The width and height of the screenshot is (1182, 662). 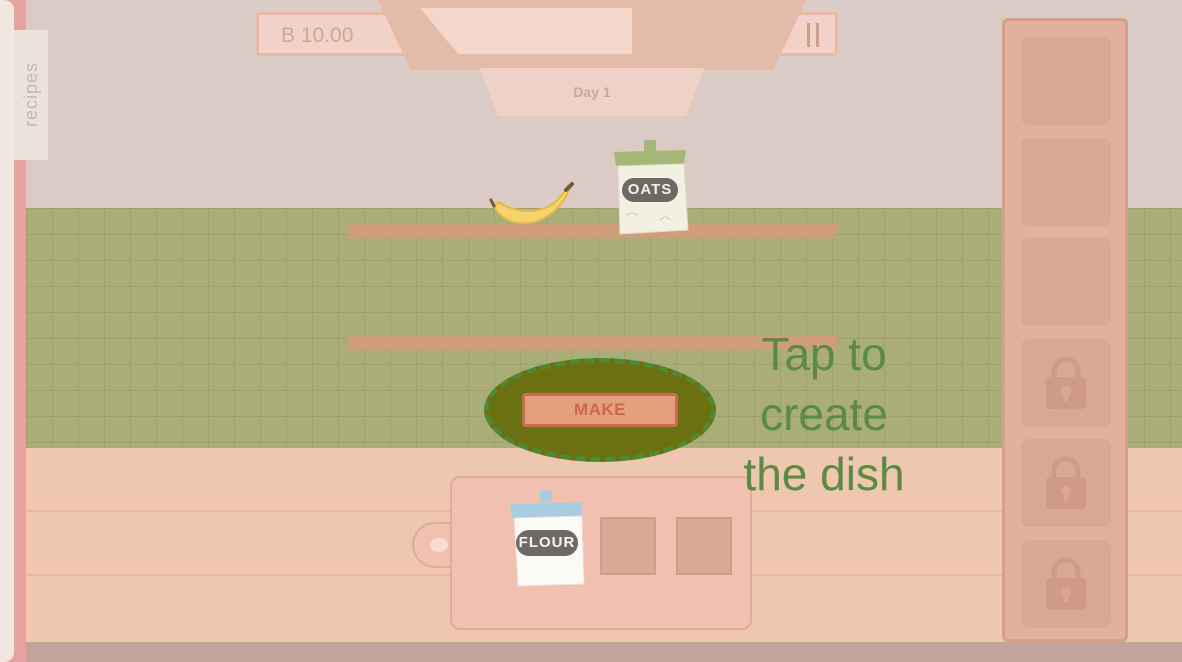 I want to click on recipe-book-page, so click(x=7, y=331).